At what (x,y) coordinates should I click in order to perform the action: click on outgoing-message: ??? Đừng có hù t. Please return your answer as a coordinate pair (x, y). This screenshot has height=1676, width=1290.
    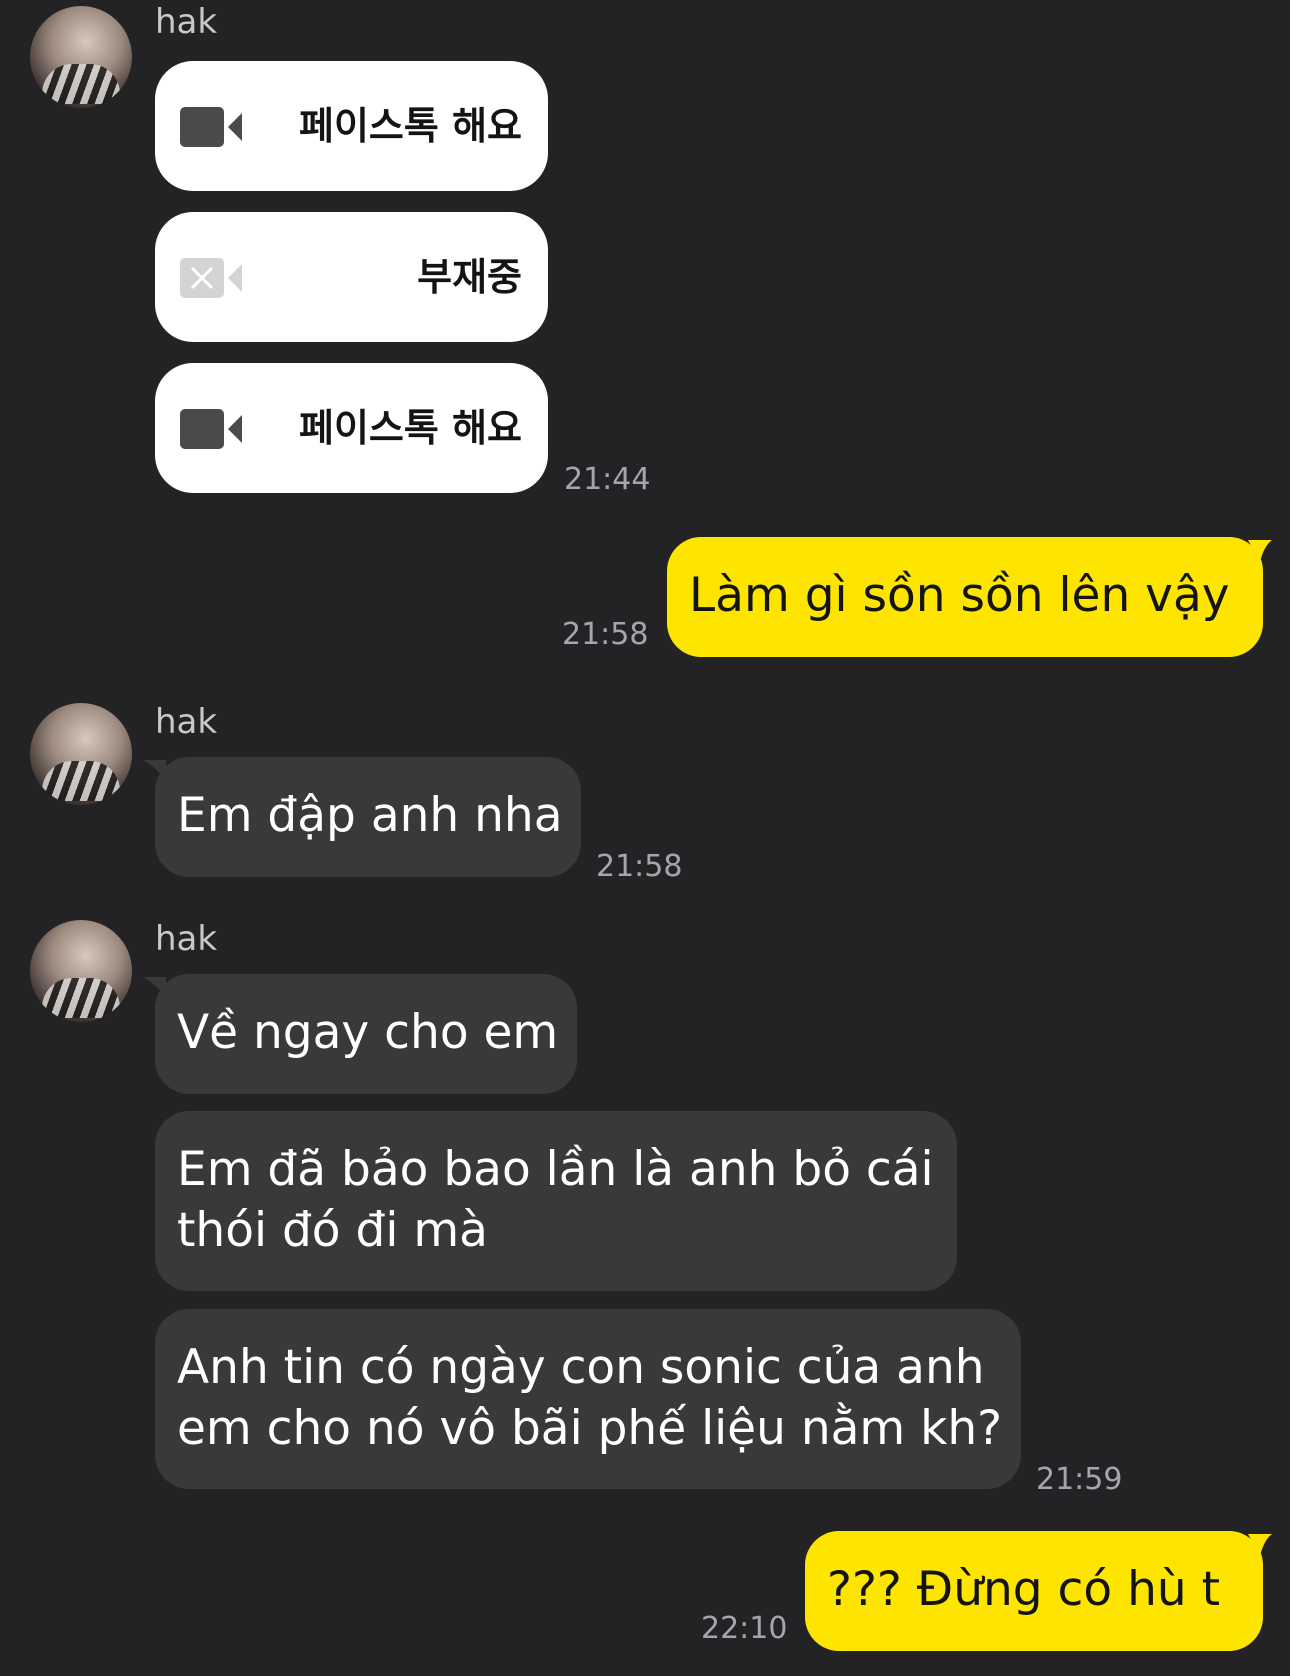
    Looking at the image, I should click on (1034, 1591).